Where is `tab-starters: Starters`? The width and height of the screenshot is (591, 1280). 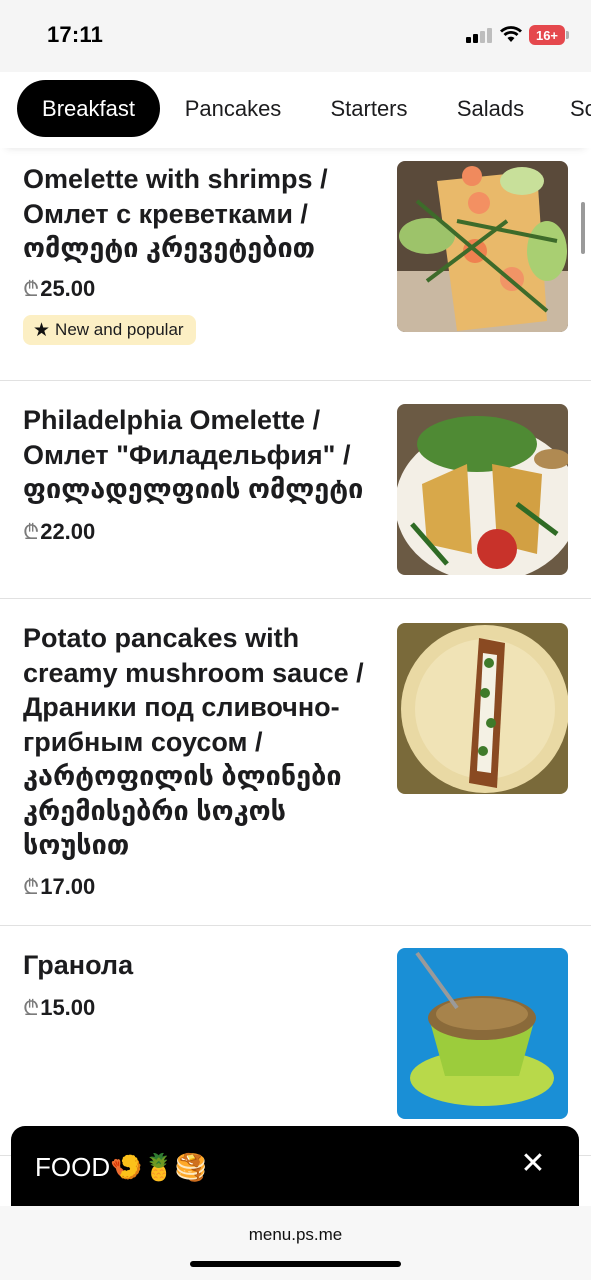 tab-starters: Starters is located at coordinates (369, 108).